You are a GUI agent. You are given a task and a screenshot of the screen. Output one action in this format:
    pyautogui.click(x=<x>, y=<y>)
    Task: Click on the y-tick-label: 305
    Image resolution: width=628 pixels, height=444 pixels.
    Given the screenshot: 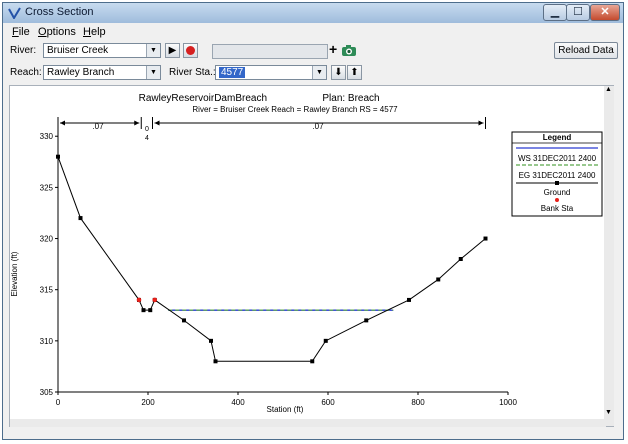 What is the action you would take?
    pyautogui.click(x=47, y=392)
    